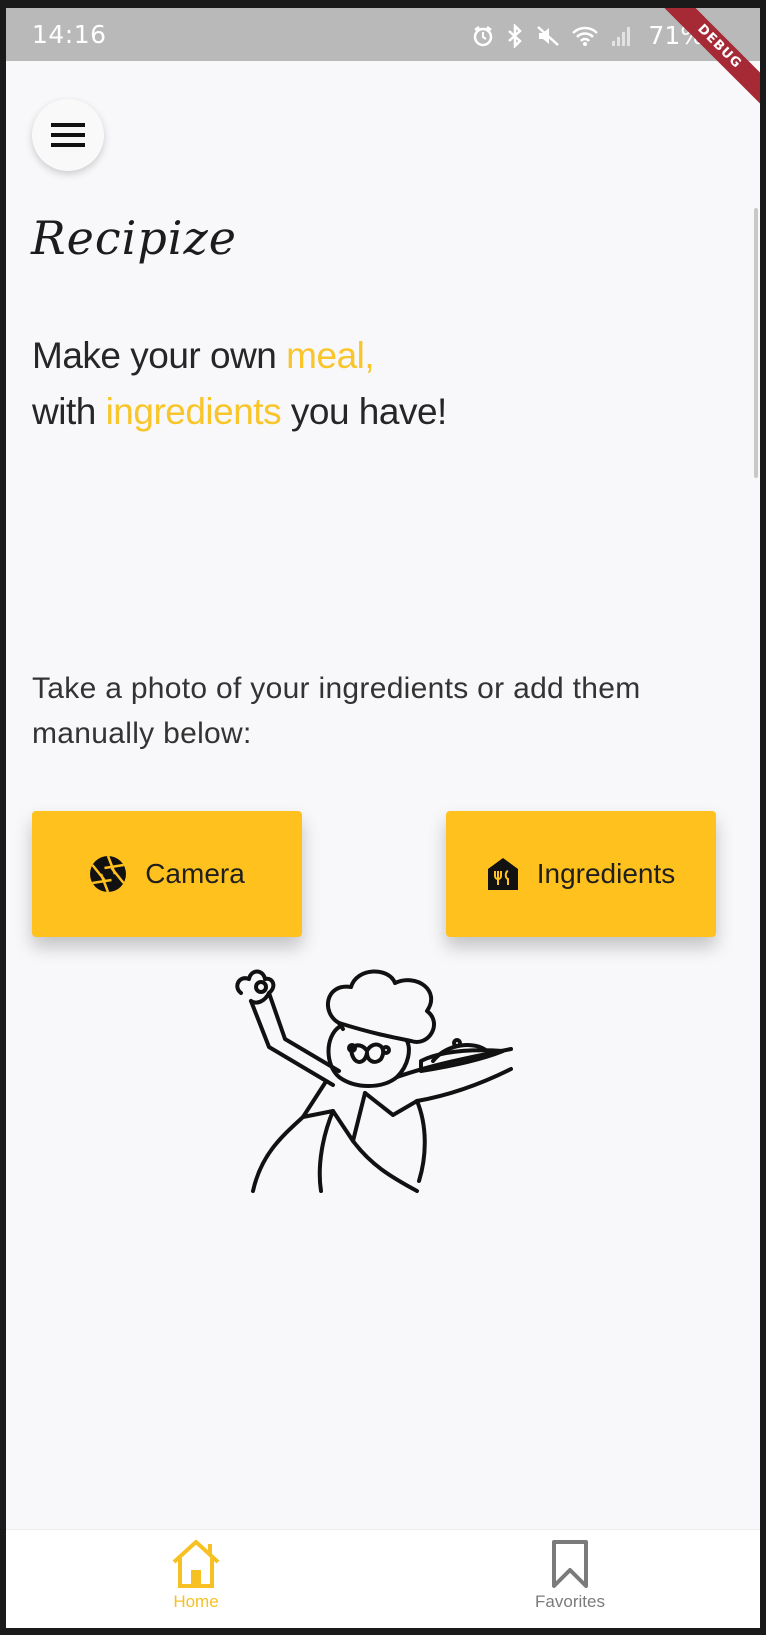 The height and width of the screenshot is (1635, 766). I want to click on restaurant-icon, so click(502, 874).